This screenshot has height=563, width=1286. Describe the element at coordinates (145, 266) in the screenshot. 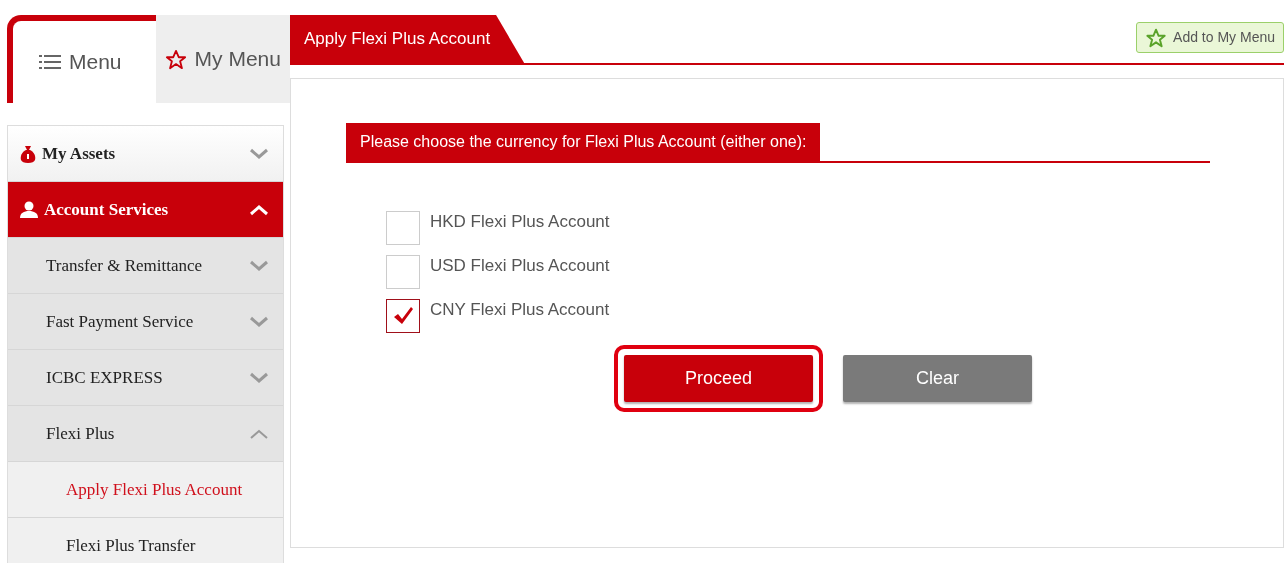

I see `sidebar-item: Transfer & Remittance` at that location.